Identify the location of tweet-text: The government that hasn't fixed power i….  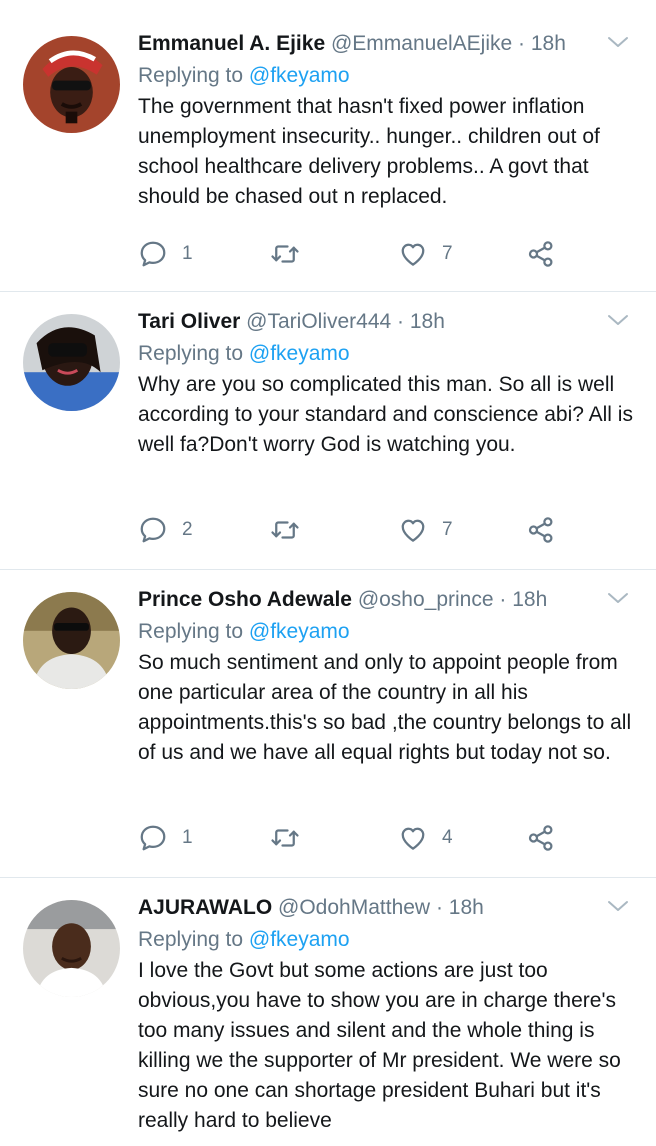
(369, 151).